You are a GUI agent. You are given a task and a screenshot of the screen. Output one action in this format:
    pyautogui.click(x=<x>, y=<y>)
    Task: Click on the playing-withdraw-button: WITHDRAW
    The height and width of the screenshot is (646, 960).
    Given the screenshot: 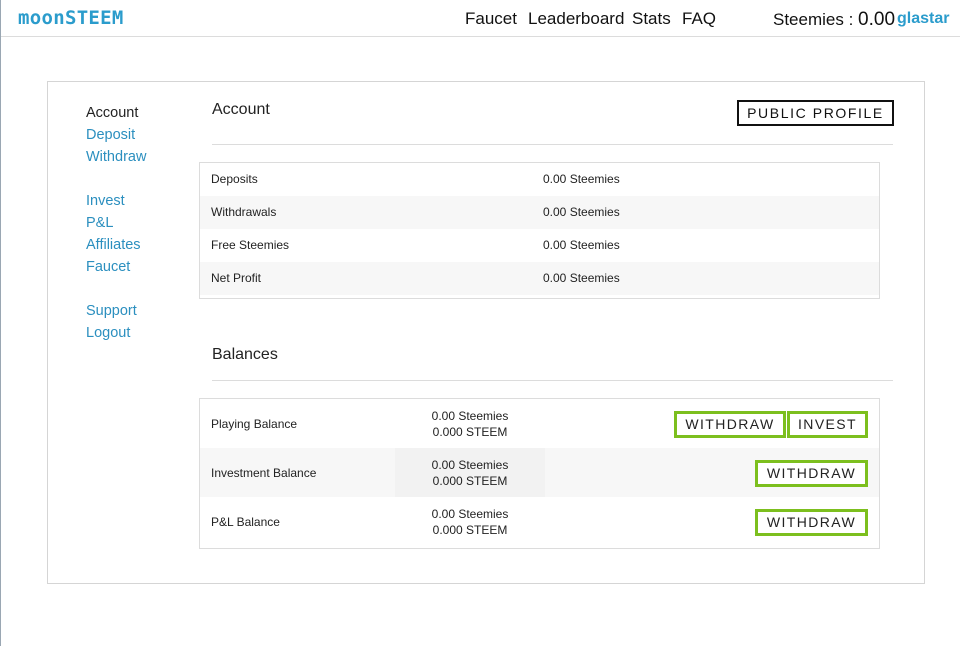 What is the action you would take?
    pyautogui.click(x=730, y=424)
    